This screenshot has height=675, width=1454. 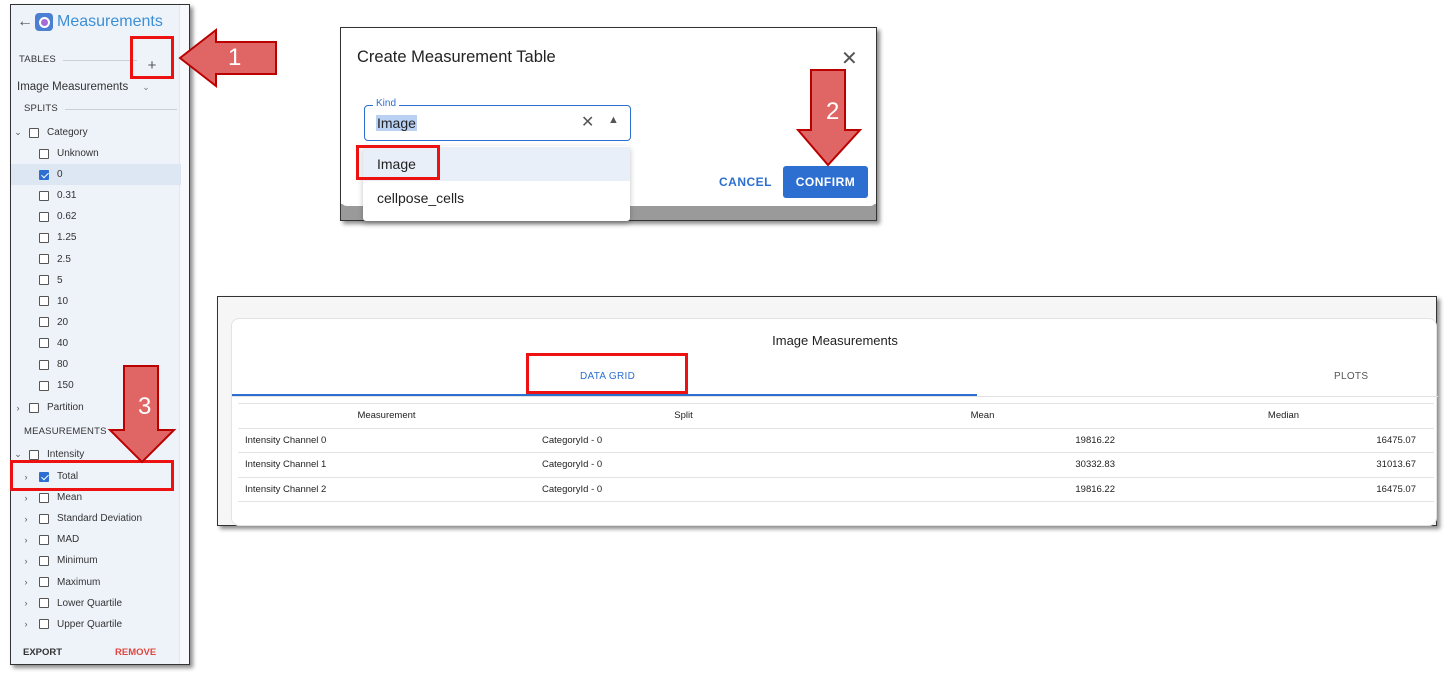 I want to click on kind-select-field: Kind Image ✕ ▲, so click(x=497, y=119).